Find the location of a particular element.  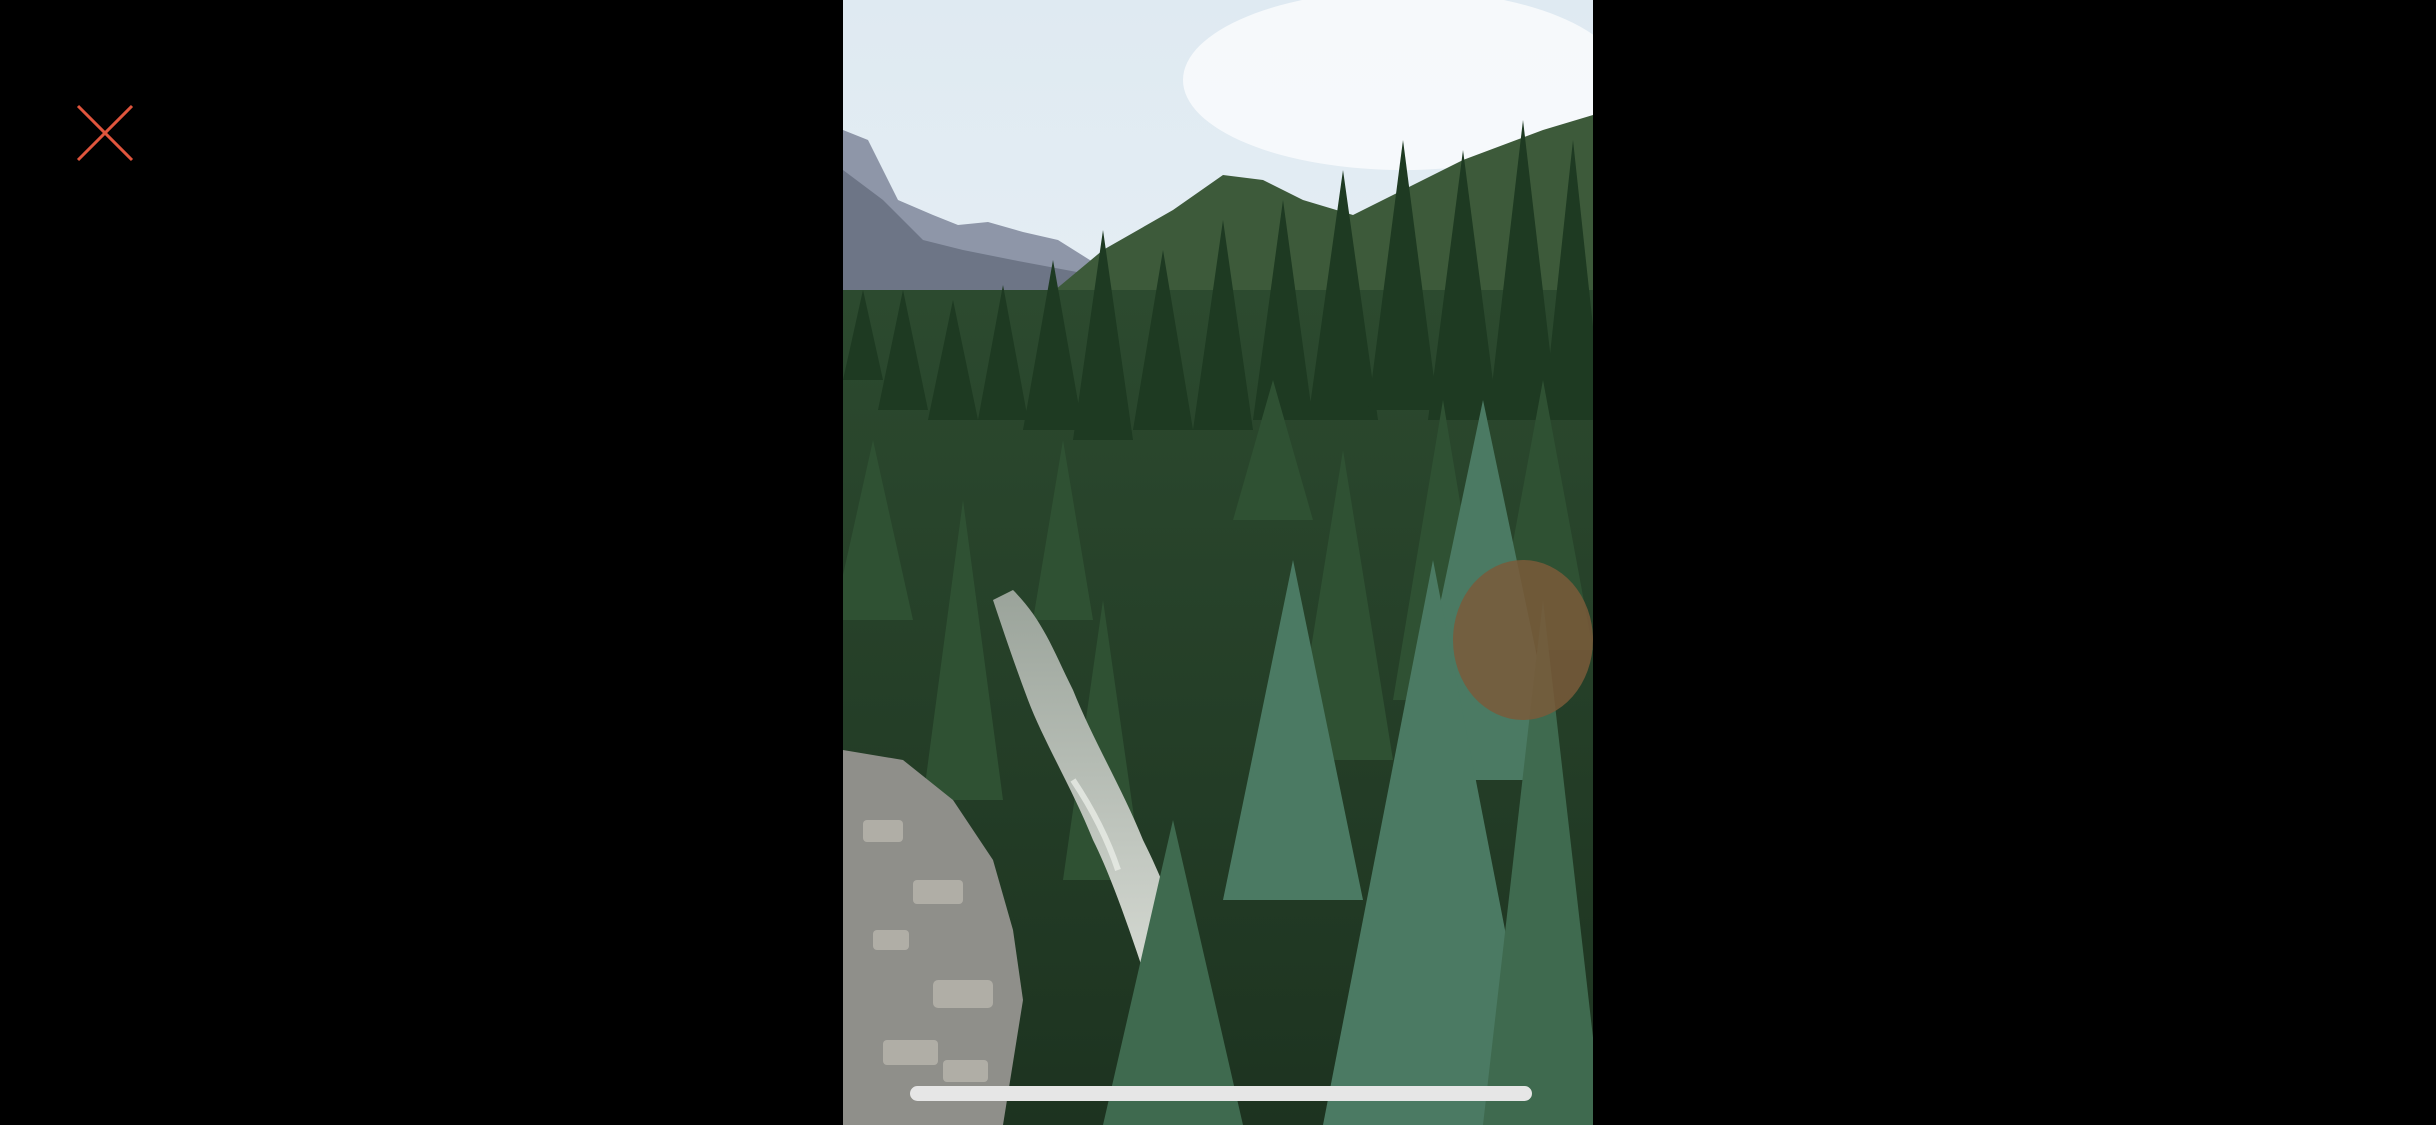

close-button is located at coordinates (105, 133).